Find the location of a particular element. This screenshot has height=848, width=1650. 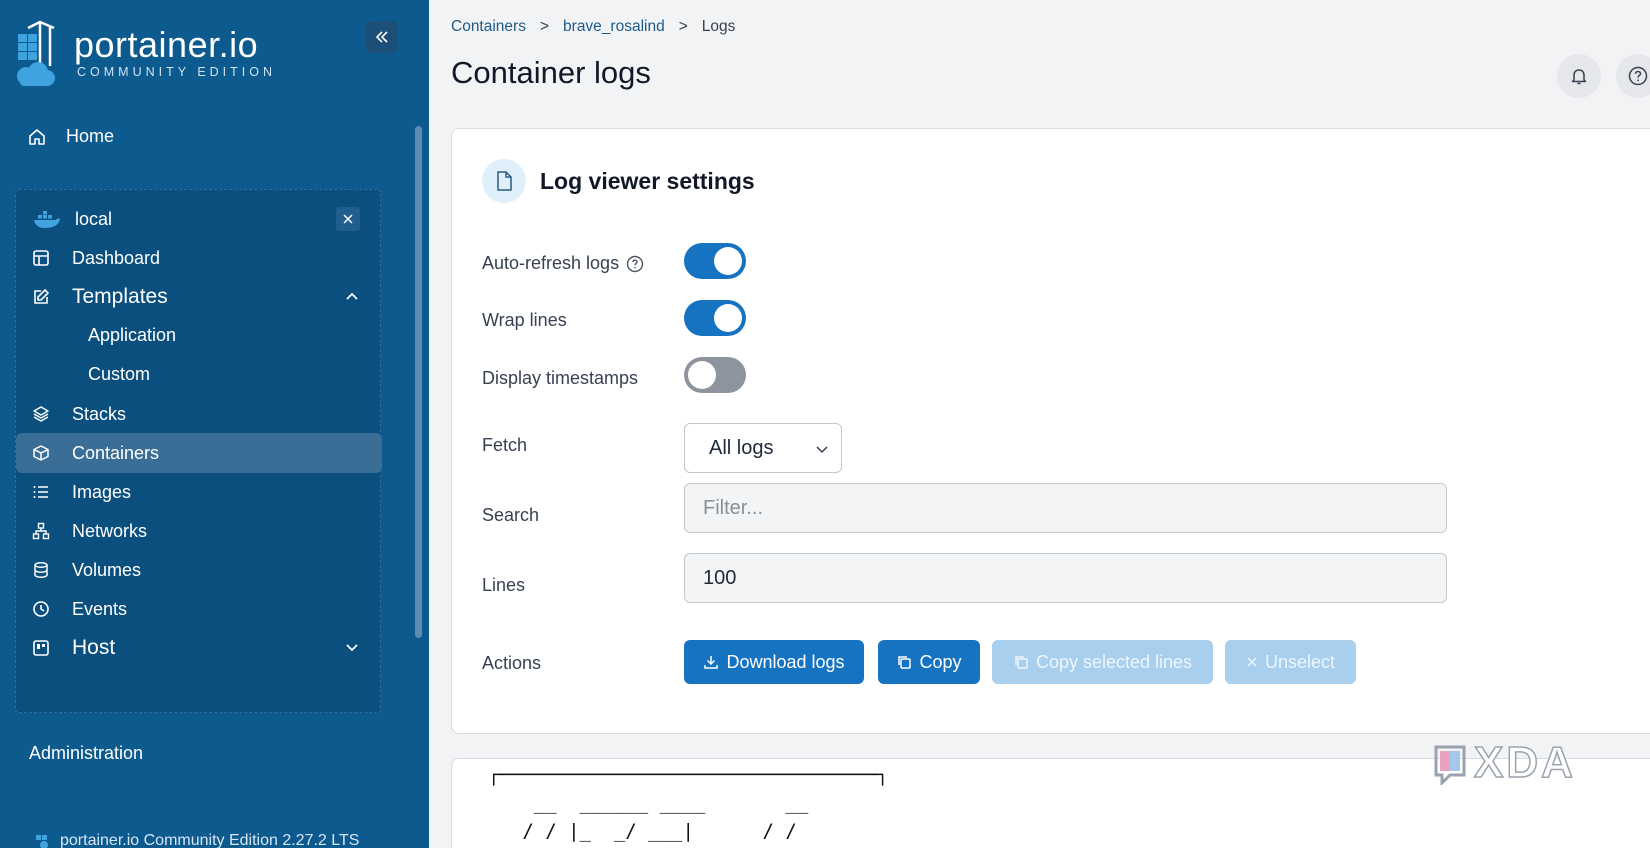

close-environment-button is located at coordinates (348, 219).